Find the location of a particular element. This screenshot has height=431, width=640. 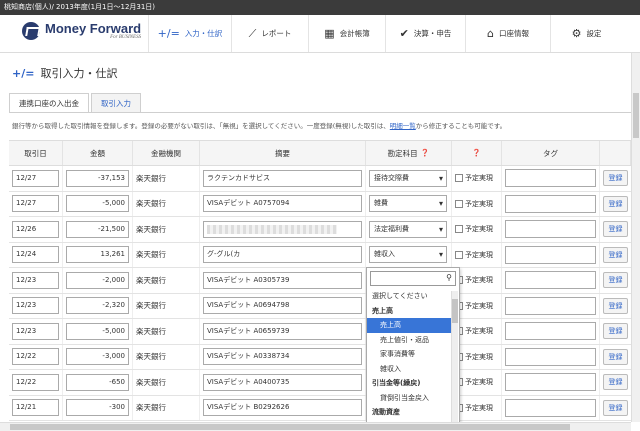

nav-settings: ⚙ 設定 is located at coordinates (586, 33).